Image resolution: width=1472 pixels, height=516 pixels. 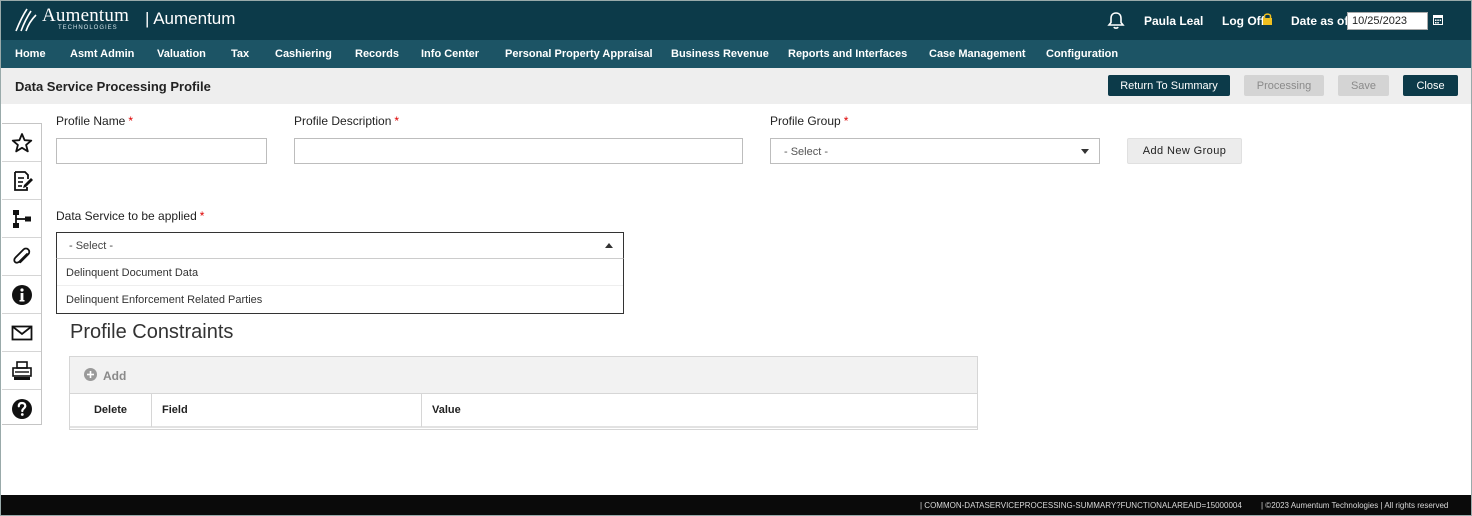 What do you see at coordinates (523, 375) in the screenshot?
I see `grid-toolbar: Add` at bounding box center [523, 375].